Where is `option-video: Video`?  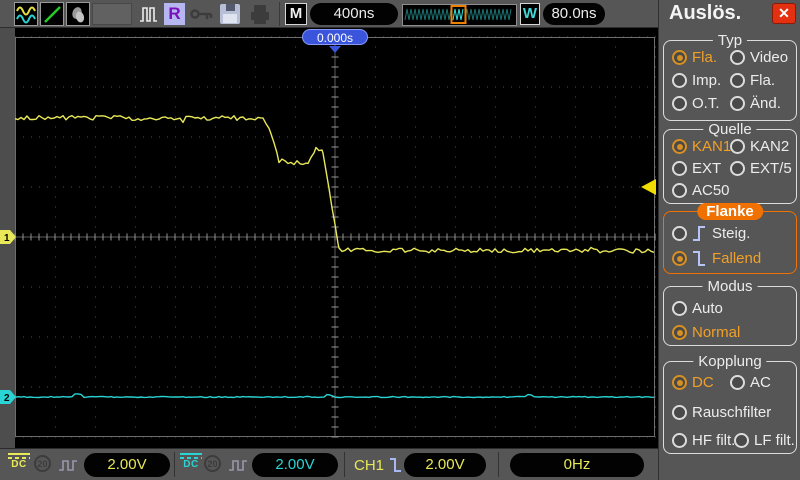 option-video: Video is located at coordinates (759, 57).